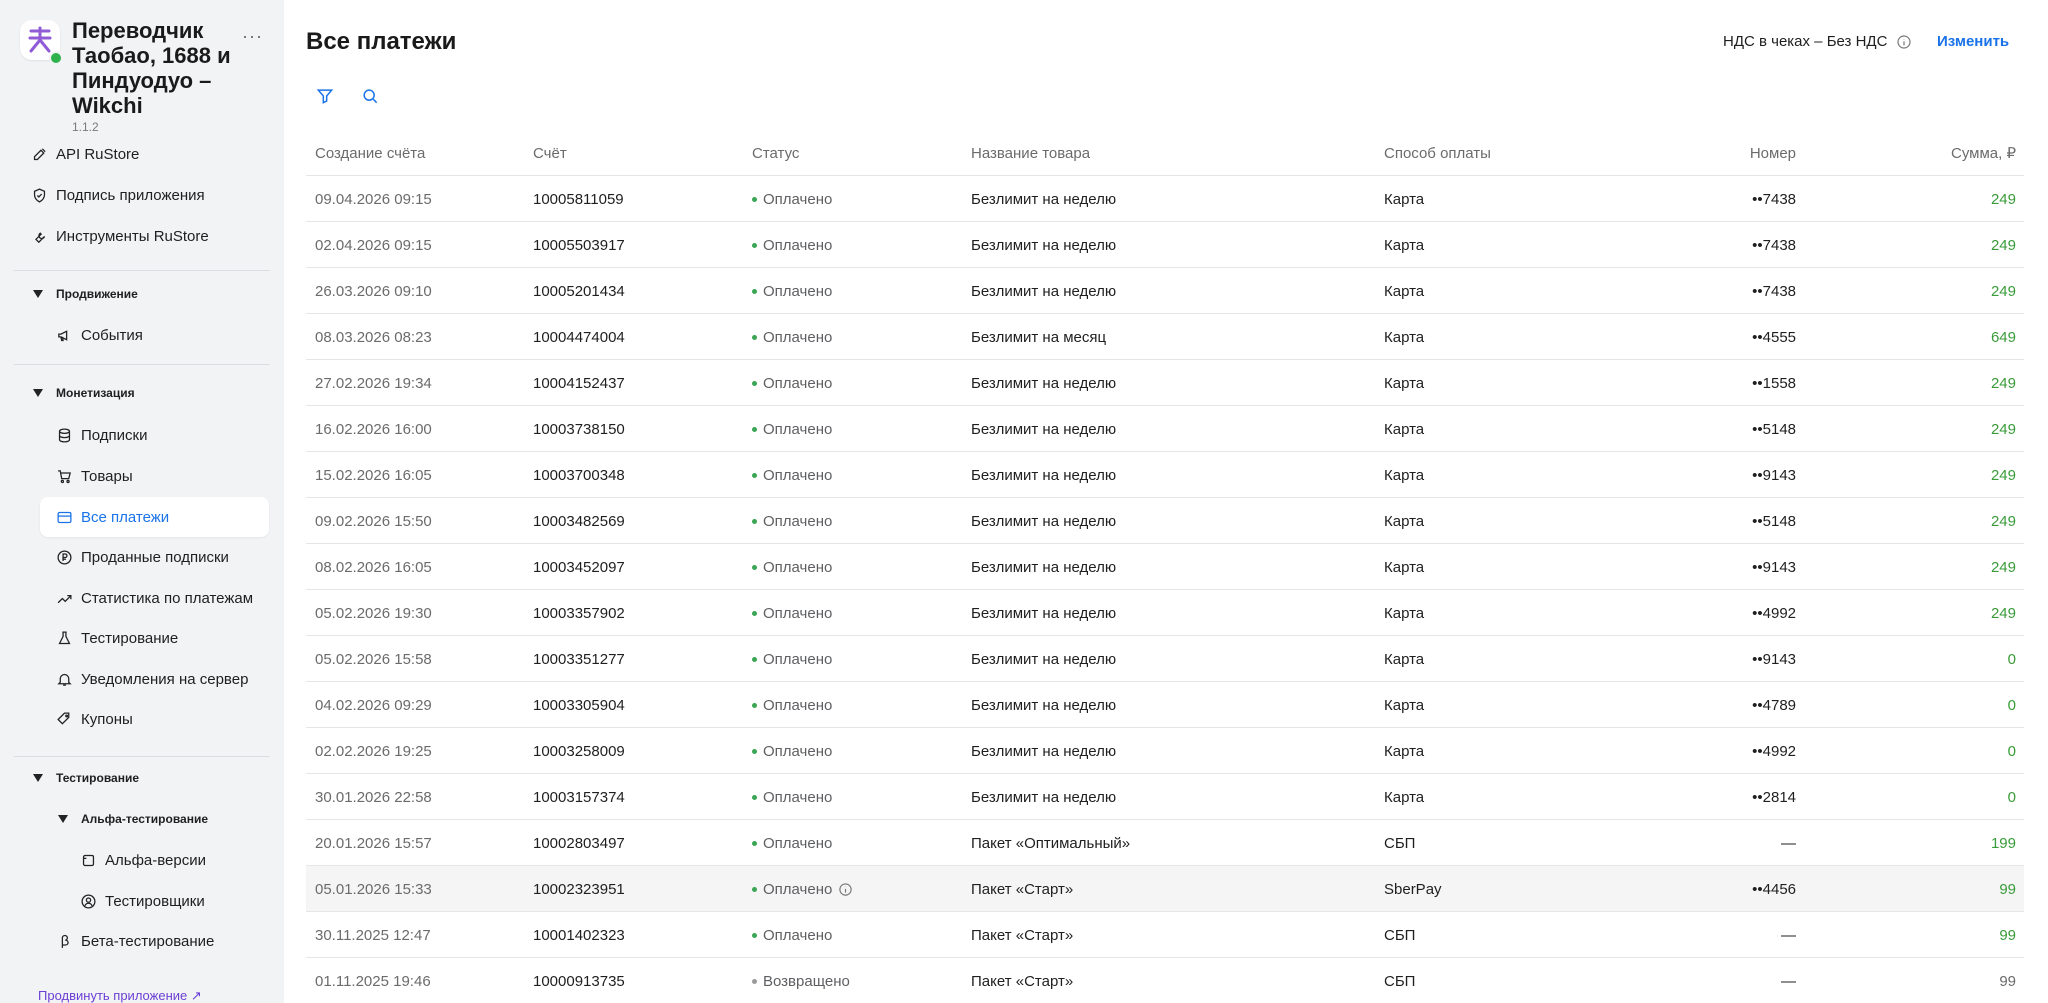 This screenshot has width=2048, height=1003. I want to click on app-version: 1.1.2, so click(85, 127).